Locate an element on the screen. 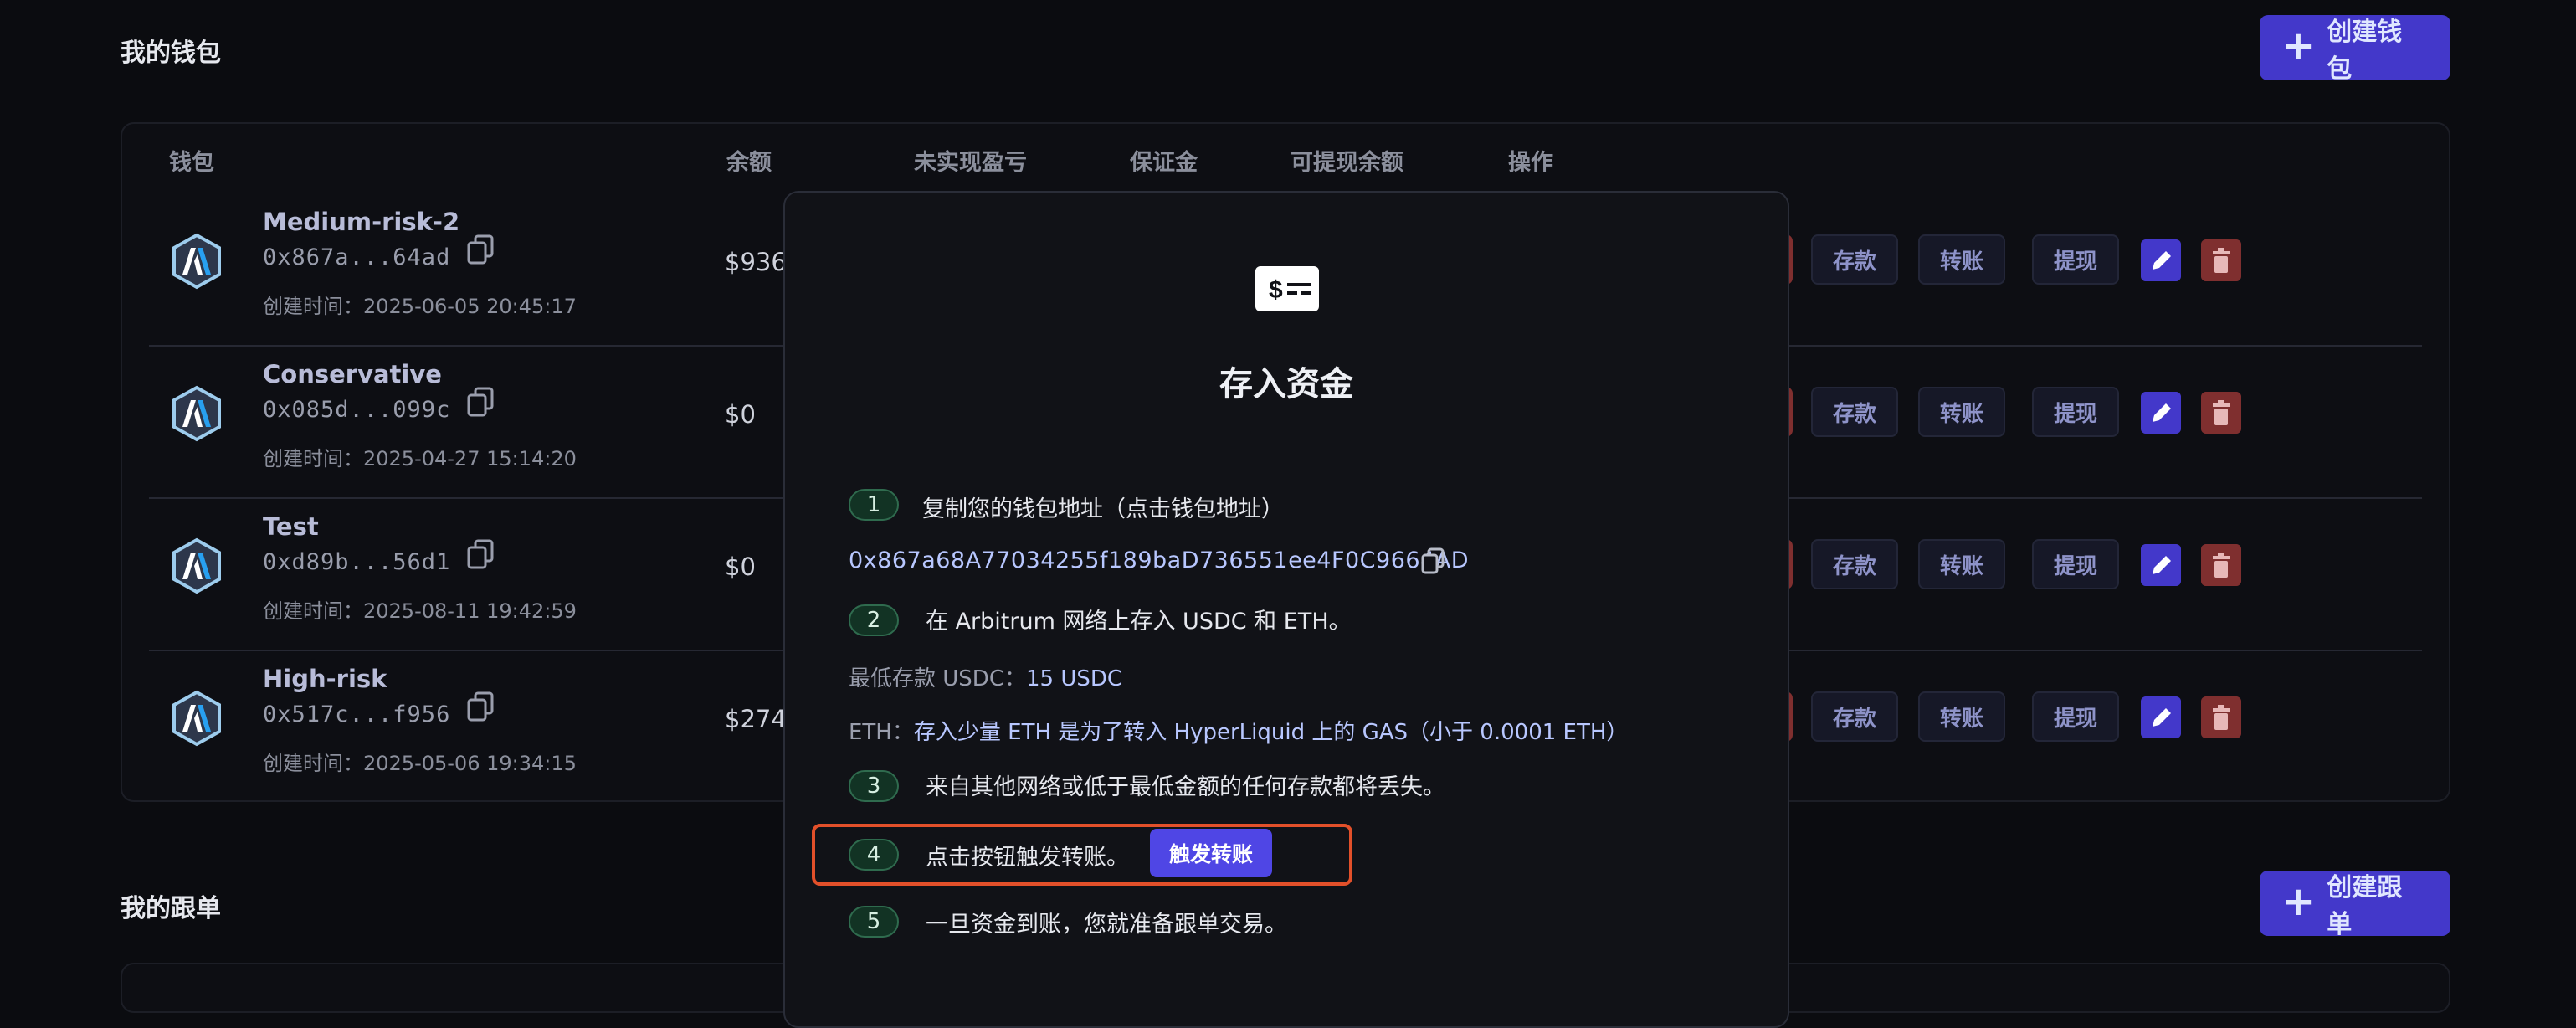  step-number-badge: 2 is located at coordinates (874, 620).